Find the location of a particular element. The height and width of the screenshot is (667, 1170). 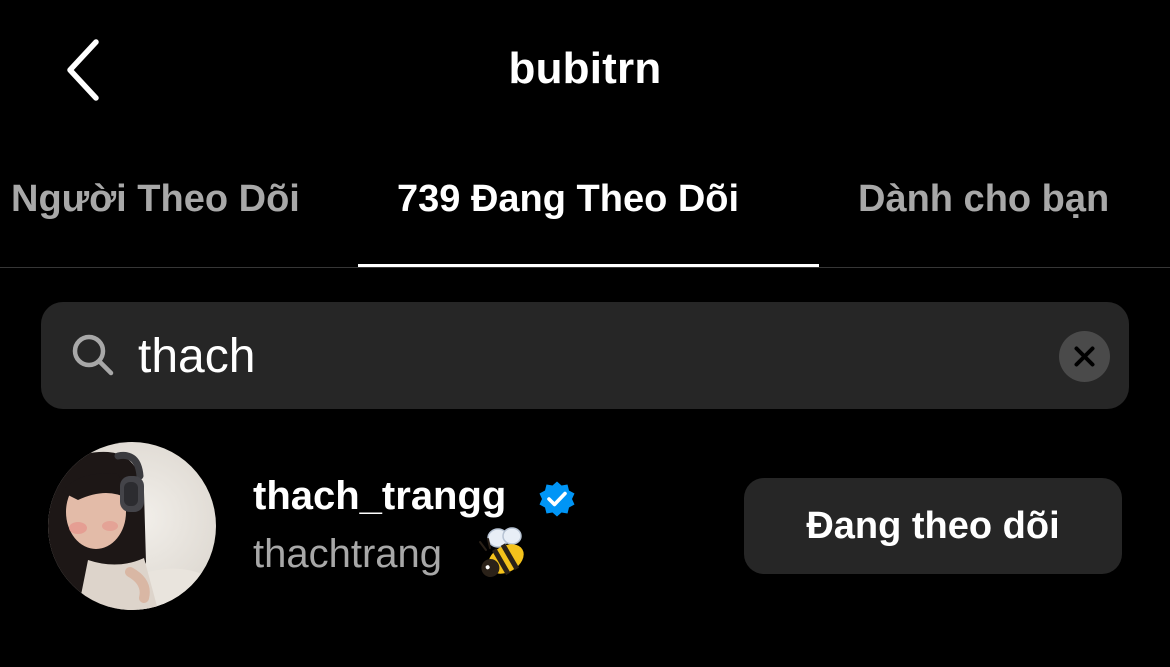

page-title: bubitrn is located at coordinates (585, 68).